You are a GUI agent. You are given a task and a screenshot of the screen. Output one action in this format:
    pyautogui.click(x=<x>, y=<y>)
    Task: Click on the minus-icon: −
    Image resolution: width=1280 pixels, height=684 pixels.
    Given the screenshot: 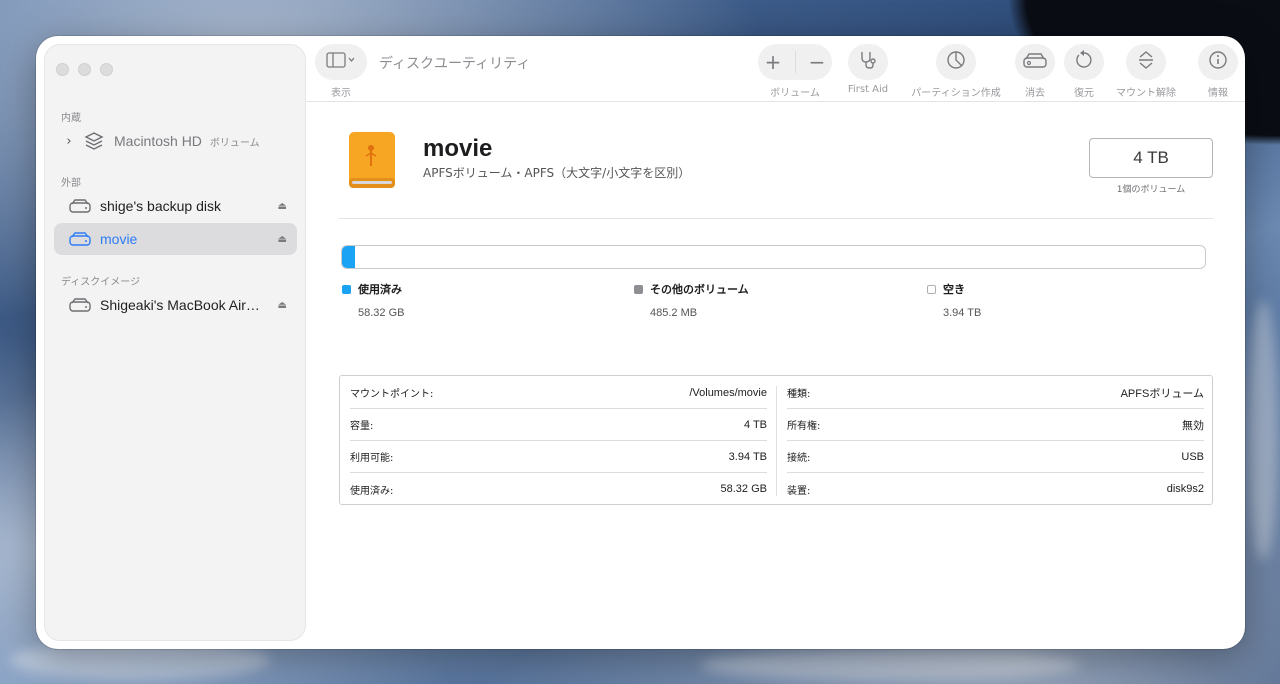 What is the action you would take?
    pyautogui.click(x=817, y=62)
    